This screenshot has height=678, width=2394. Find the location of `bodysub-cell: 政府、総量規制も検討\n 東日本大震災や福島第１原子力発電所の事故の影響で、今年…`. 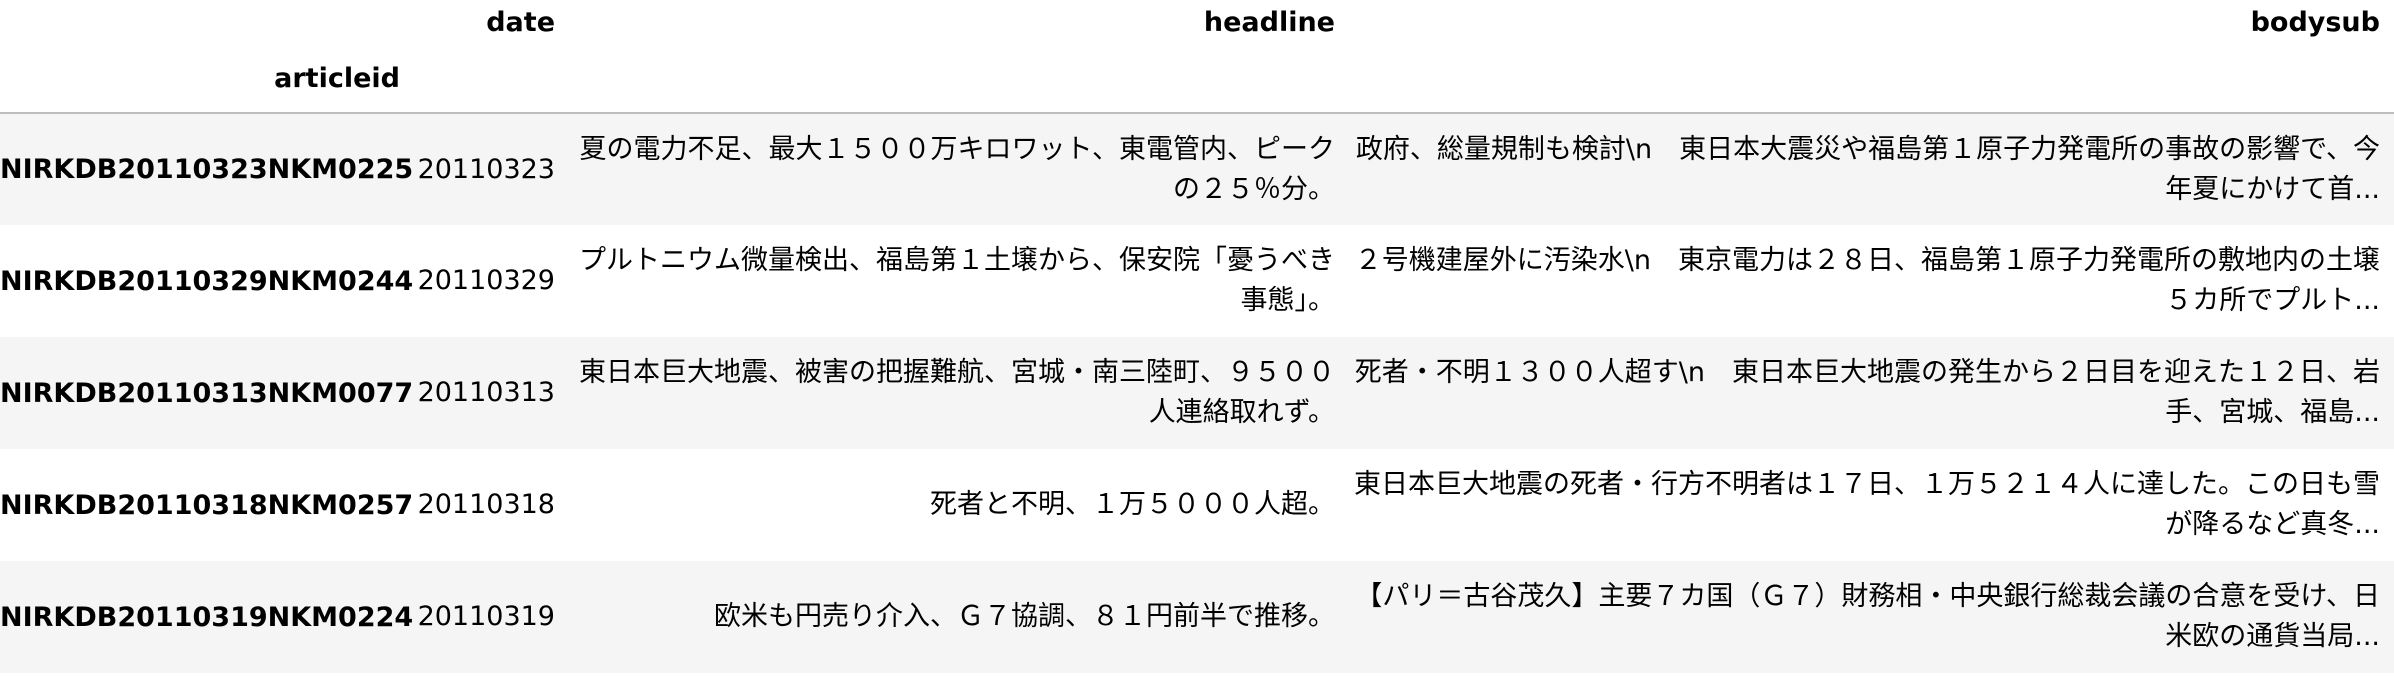

bodysub-cell: 政府、総量規制も検討\n 東日本大震災や福島第１原子力発電所の事故の影響で、今年… is located at coordinates (1867, 169).